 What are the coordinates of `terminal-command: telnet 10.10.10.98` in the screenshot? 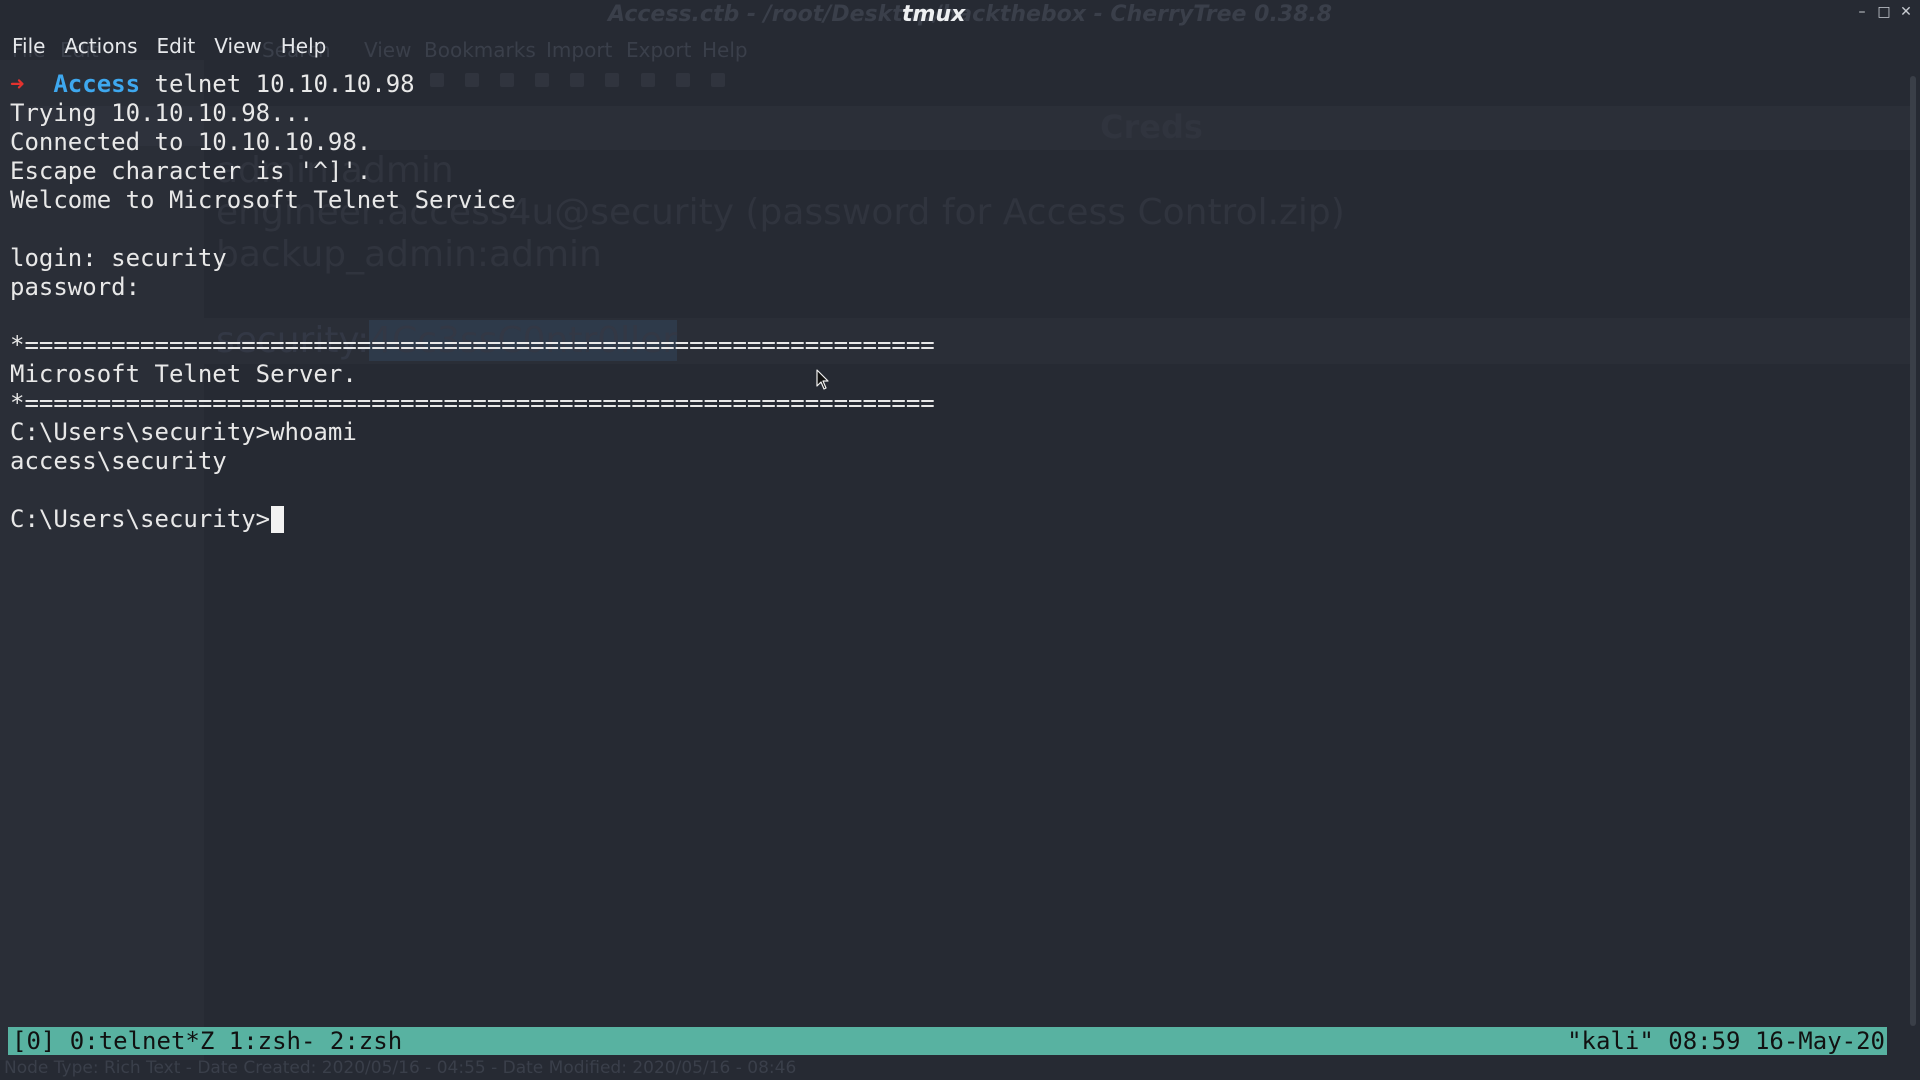 It's located at (277, 84).